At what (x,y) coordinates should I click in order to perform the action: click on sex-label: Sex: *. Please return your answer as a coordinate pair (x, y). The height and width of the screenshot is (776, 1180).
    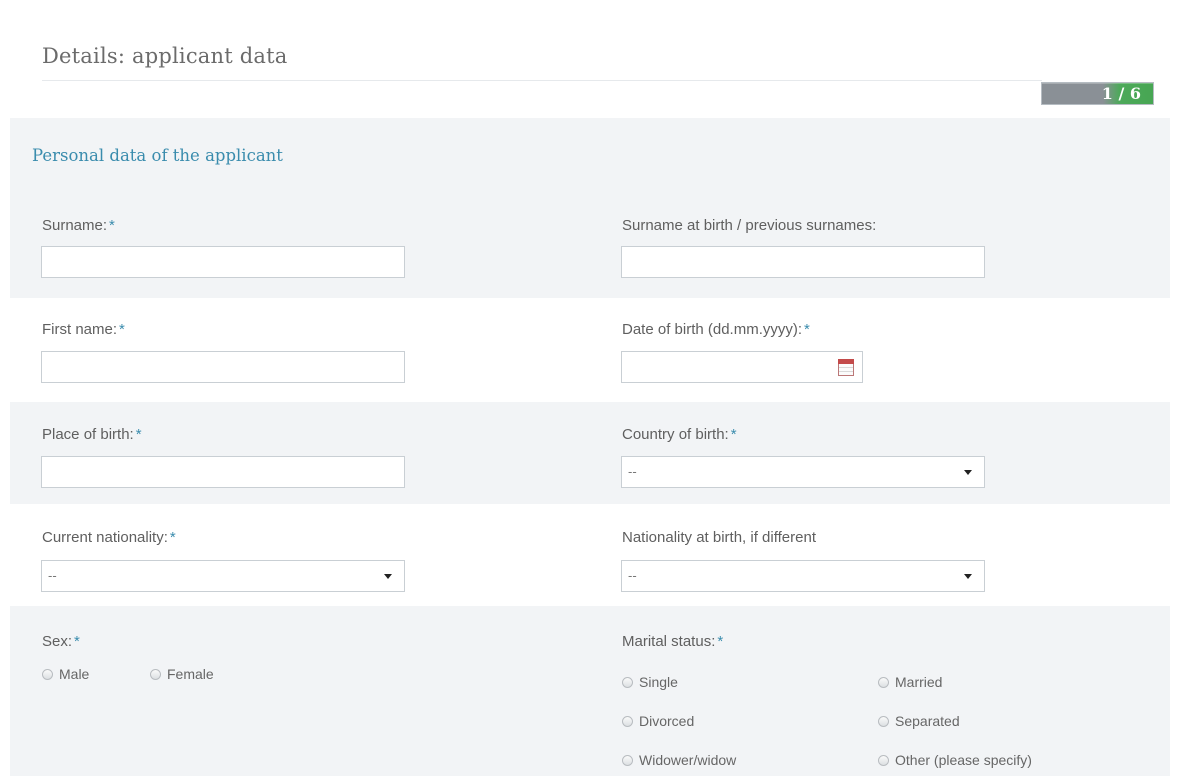
    Looking at the image, I should click on (61, 641).